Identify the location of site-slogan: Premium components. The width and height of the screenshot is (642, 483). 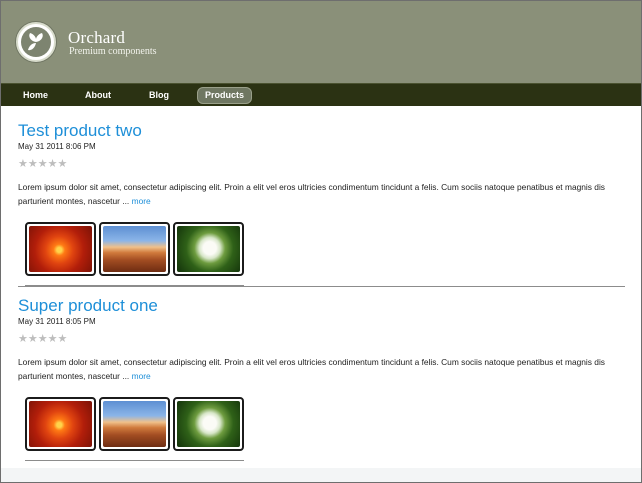
(113, 51).